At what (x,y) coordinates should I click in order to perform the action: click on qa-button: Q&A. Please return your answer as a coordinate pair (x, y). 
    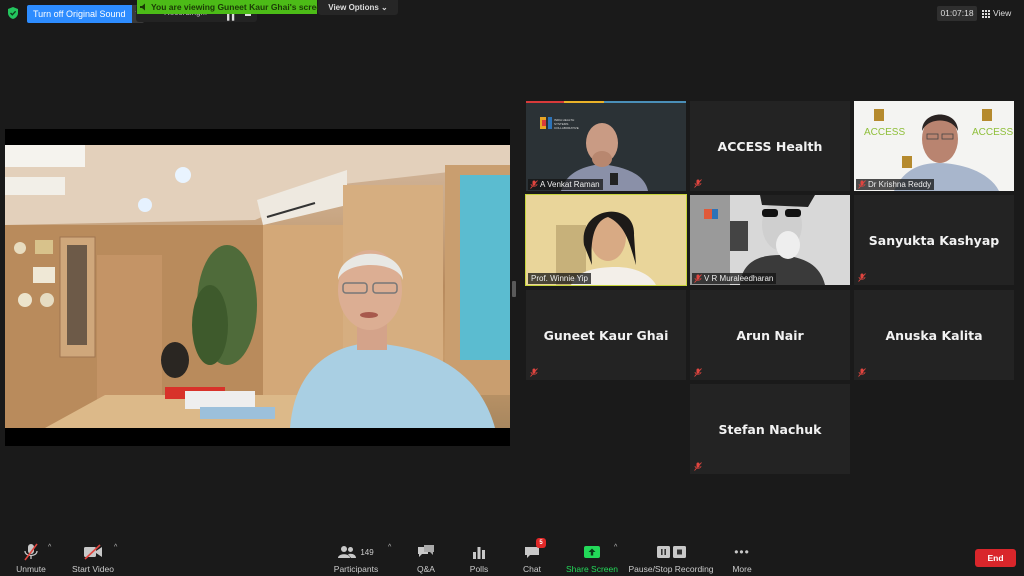
    Looking at the image, I should click on (426, 556).